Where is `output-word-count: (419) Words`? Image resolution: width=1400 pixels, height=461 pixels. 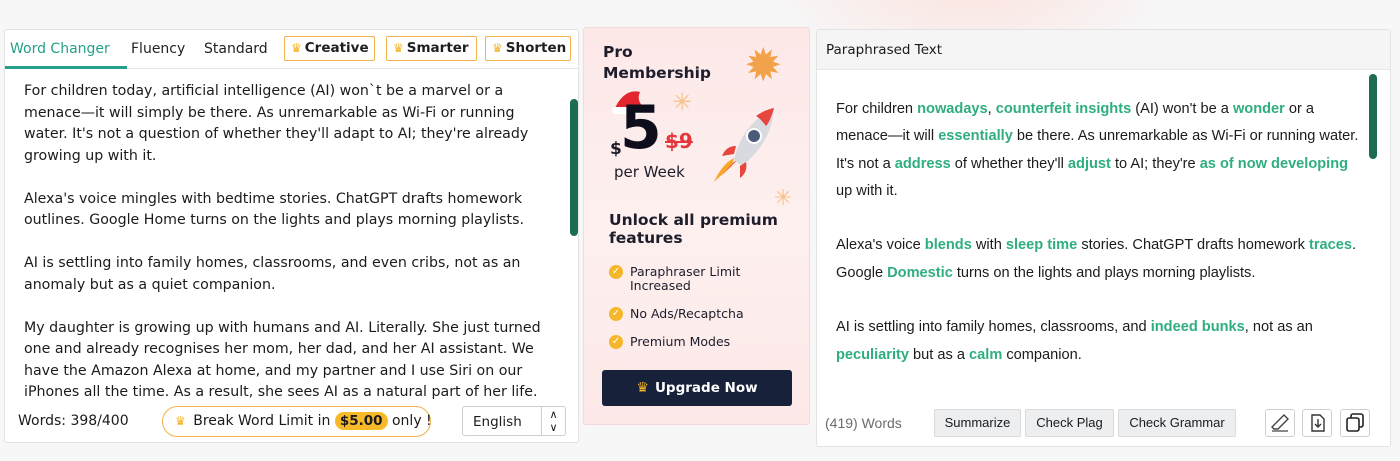 output-word-count: (419) Words is located at coordinates (863, 423).